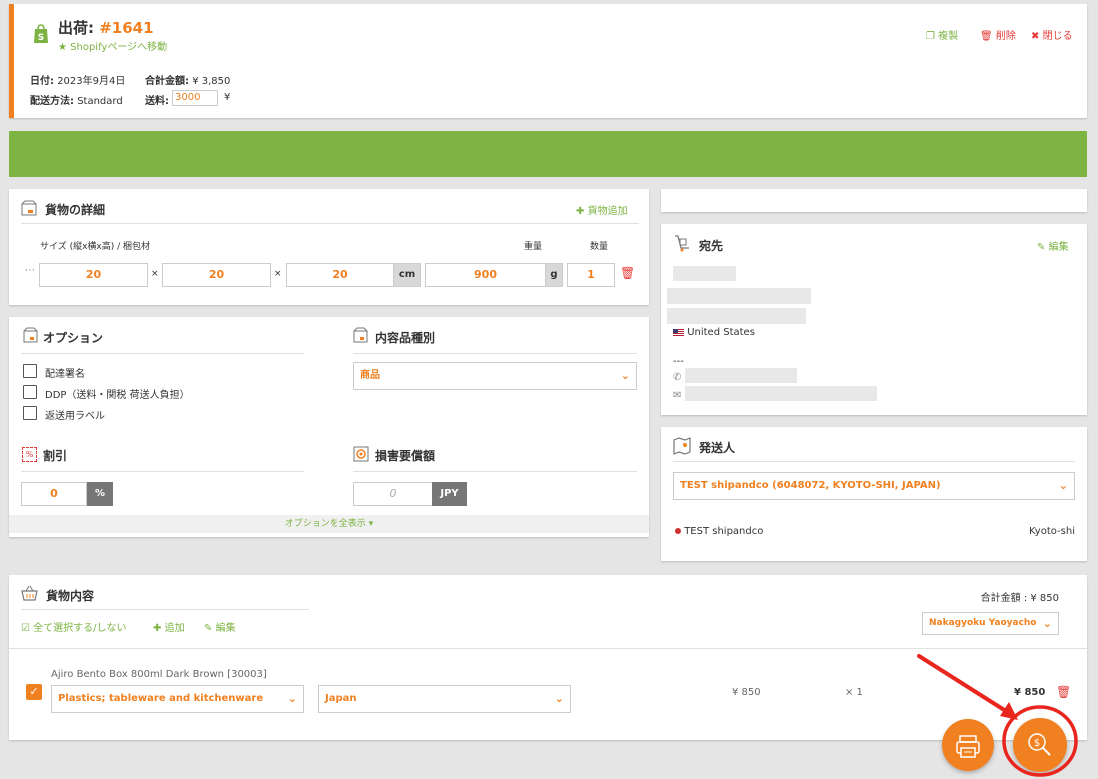 This screenshot has width=1098, height=779. I want to click on item-quantity: × 1, so click(854, 692).